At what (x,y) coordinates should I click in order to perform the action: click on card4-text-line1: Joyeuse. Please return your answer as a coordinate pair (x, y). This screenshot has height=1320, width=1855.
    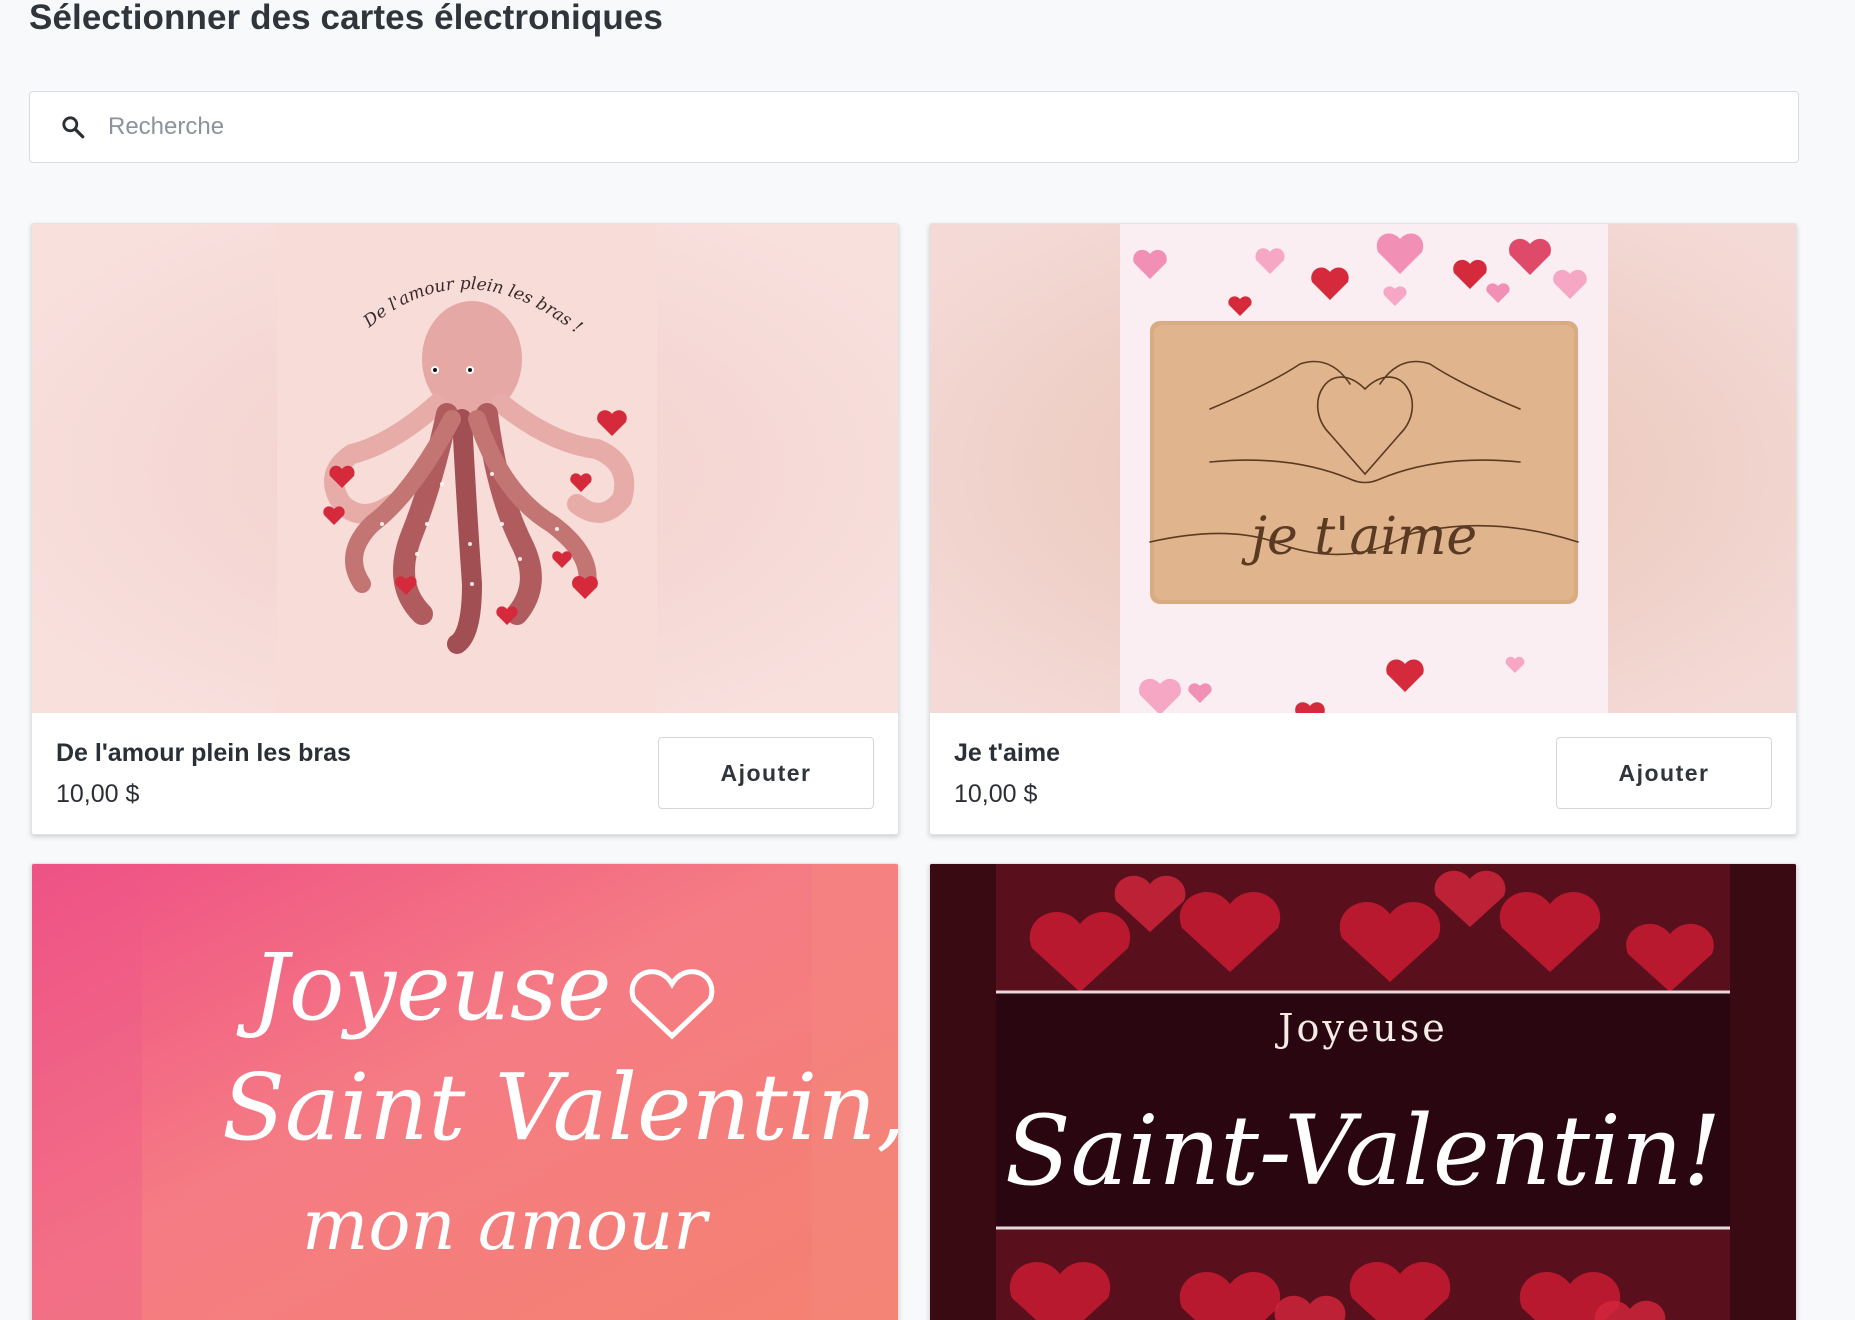
    Looking at the image, I should click on (1361, 1028).